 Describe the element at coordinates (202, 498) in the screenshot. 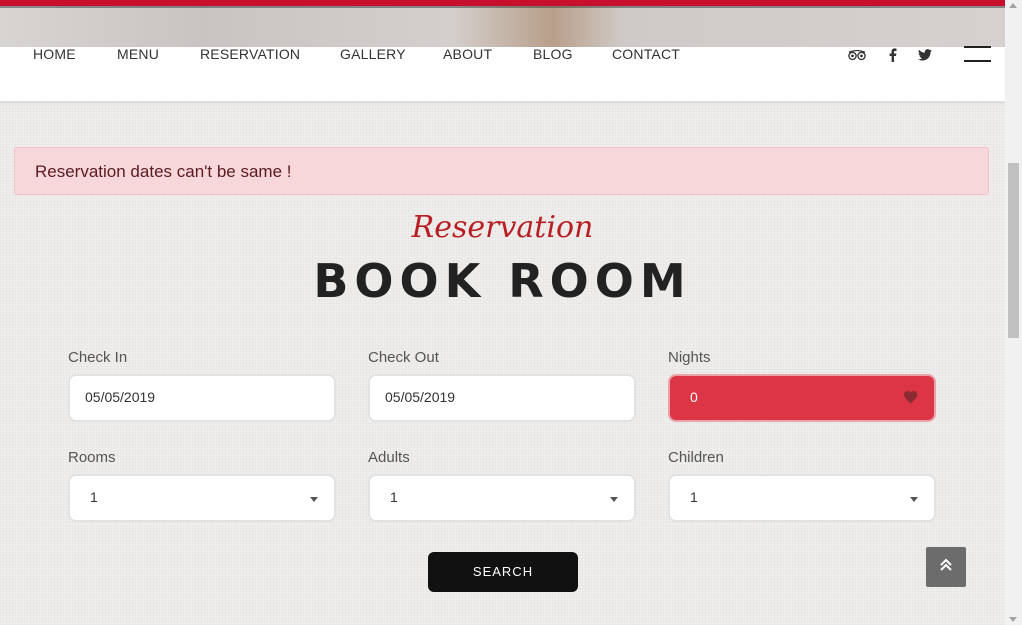

I see `rooms-select: 1` at that location.